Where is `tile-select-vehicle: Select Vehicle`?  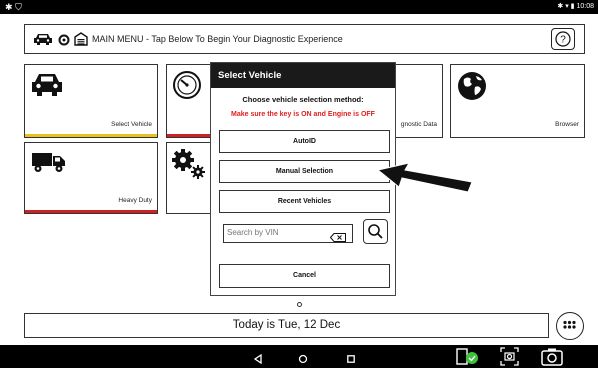
tile-select-vehicle: Select Vehicle is located at coordinates (91, 101).